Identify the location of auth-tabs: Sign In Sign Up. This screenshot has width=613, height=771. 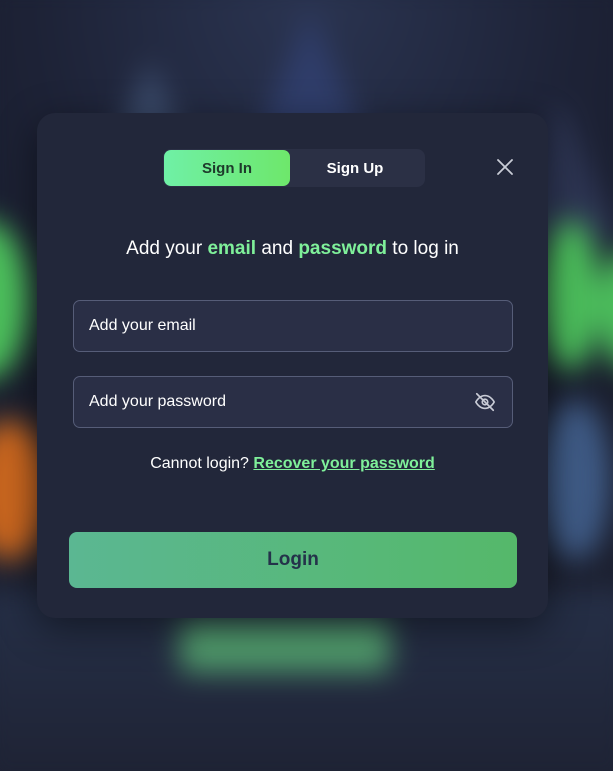
(294, 168).